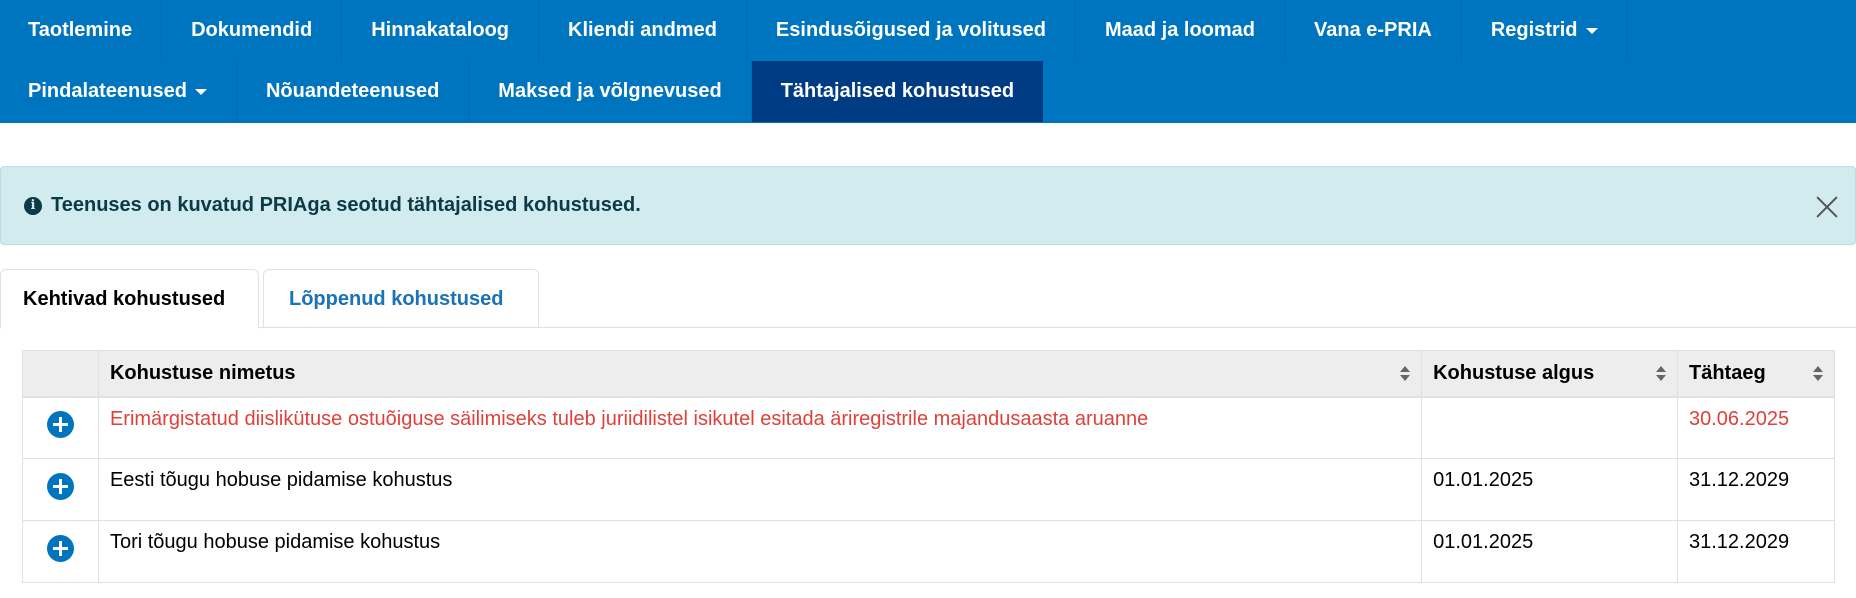 The height and width of the screenshot is (598, 1856). Describe the element at coordinates (401, 298) in the screenshot. I see `tab-loppenud-kohustused: Lõppenud kohustused` at that location.